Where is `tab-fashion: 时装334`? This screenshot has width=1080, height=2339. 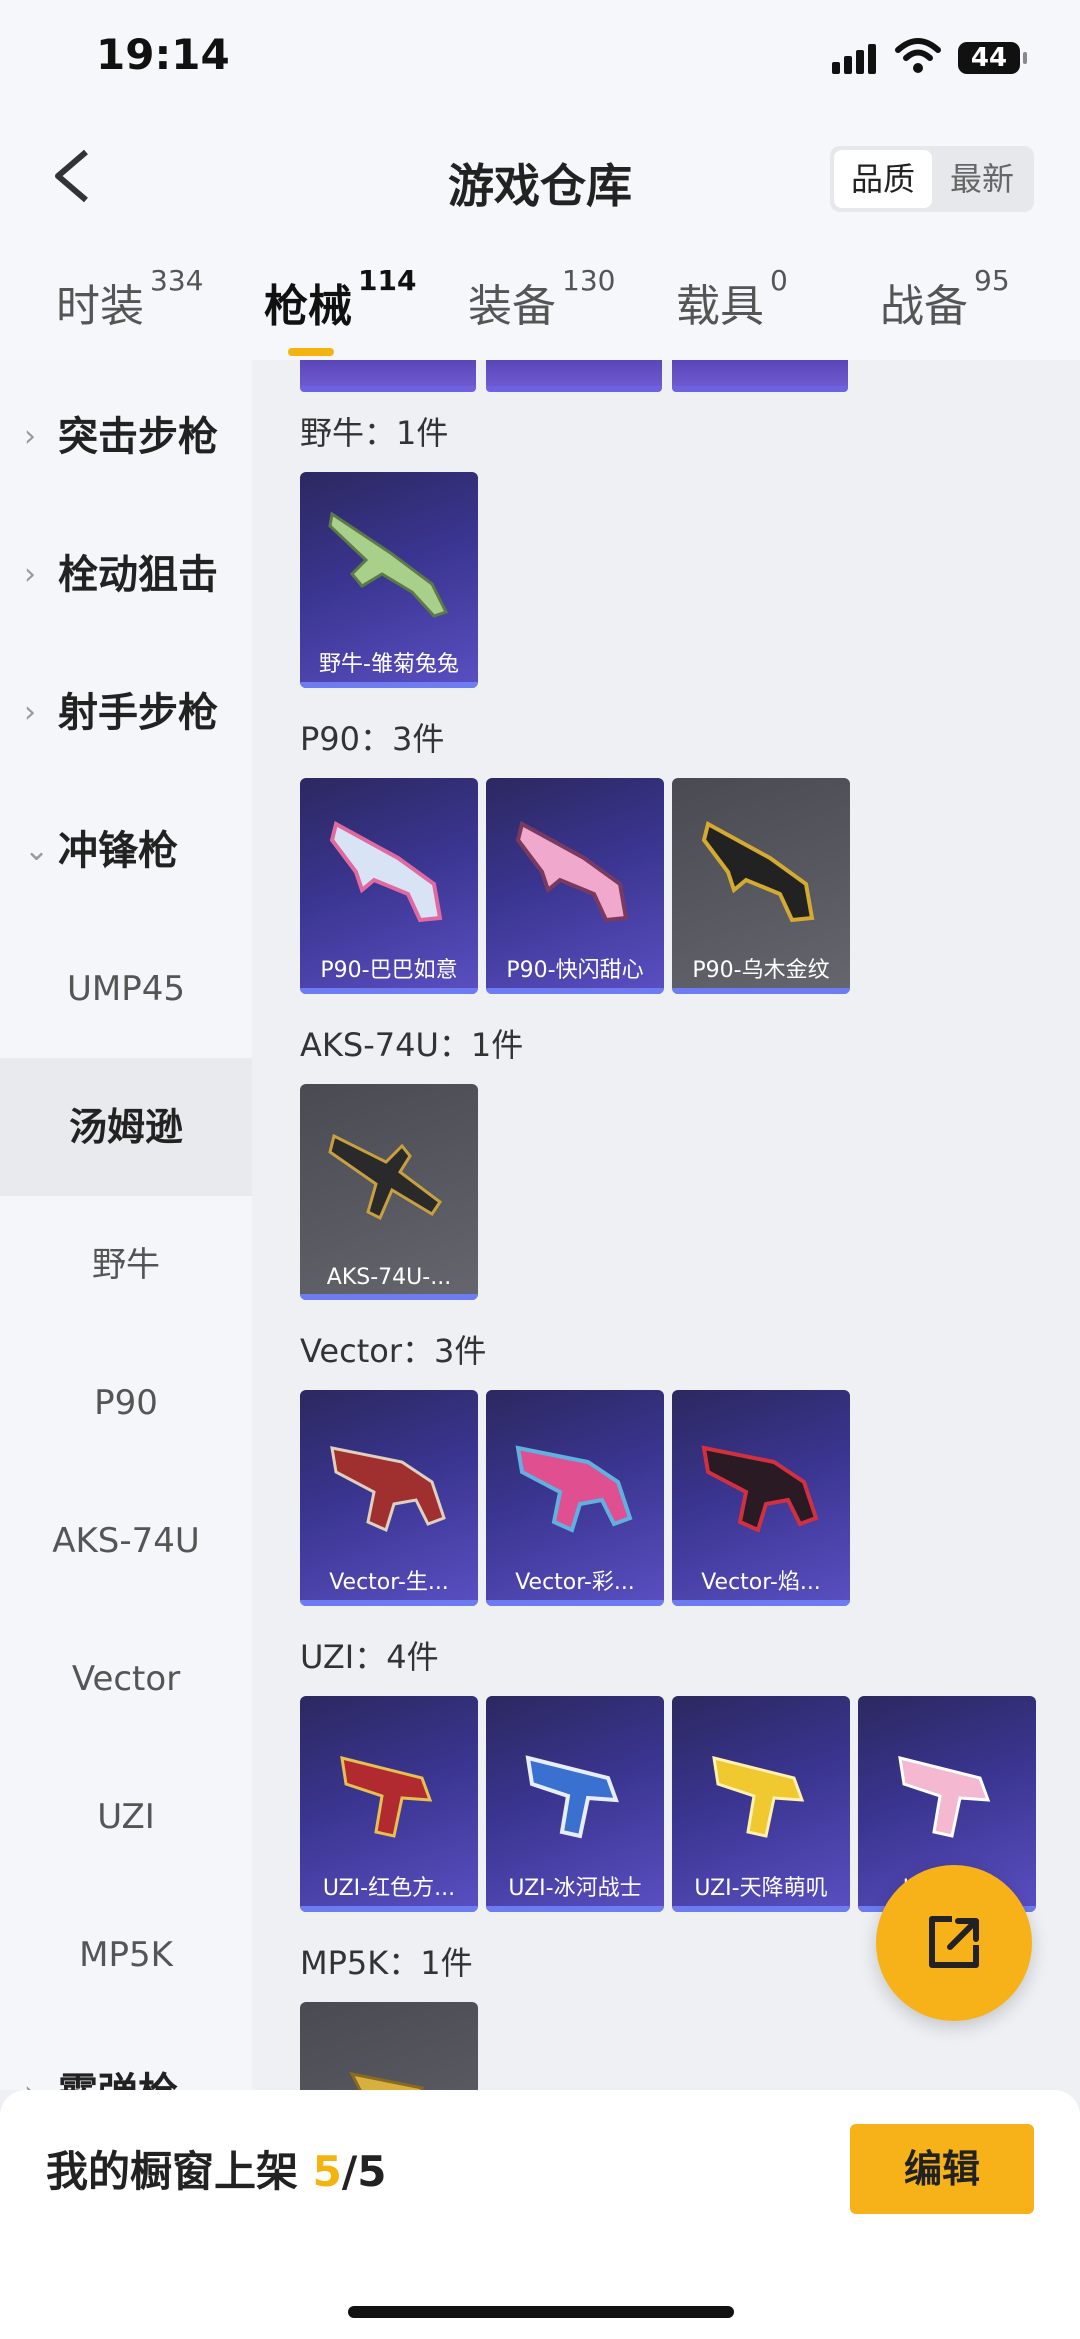 tab-fashion: 时装334 is located at coordinates (129, 299).